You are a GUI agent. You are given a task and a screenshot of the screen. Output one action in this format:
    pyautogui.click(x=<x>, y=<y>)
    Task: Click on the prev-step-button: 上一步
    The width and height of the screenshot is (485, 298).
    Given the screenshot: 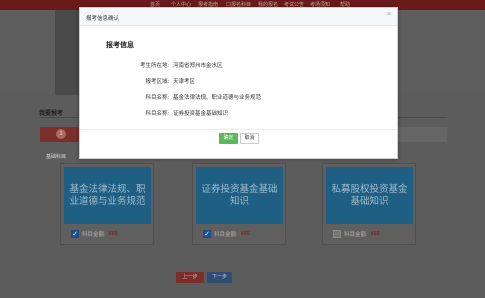 What is the action you would take?
    pyautogui.click(x=190, y=277)
    